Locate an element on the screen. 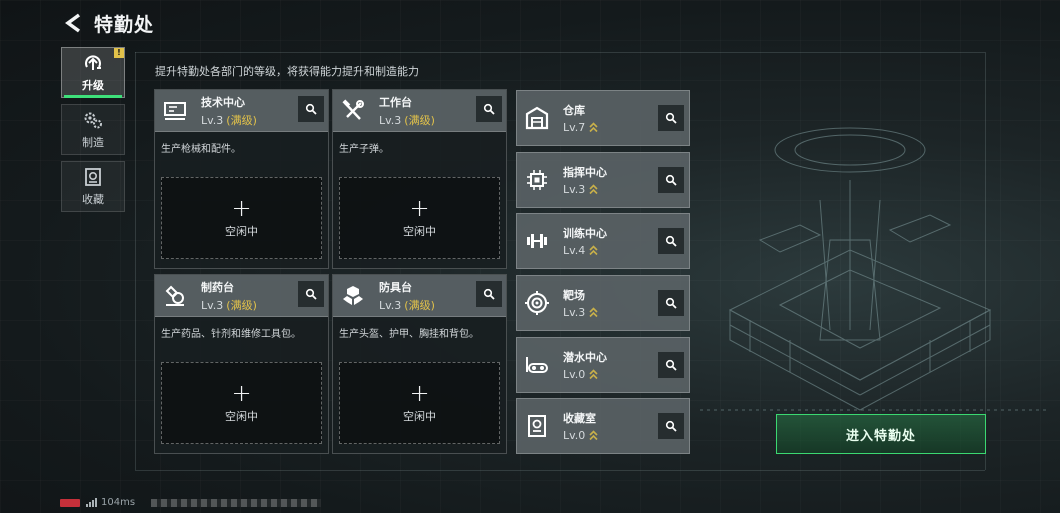 The height and width of the screenshot is (513, 1060). card-header: 工作台 Lv.3 (满级) is located at coordinates (419, 111).